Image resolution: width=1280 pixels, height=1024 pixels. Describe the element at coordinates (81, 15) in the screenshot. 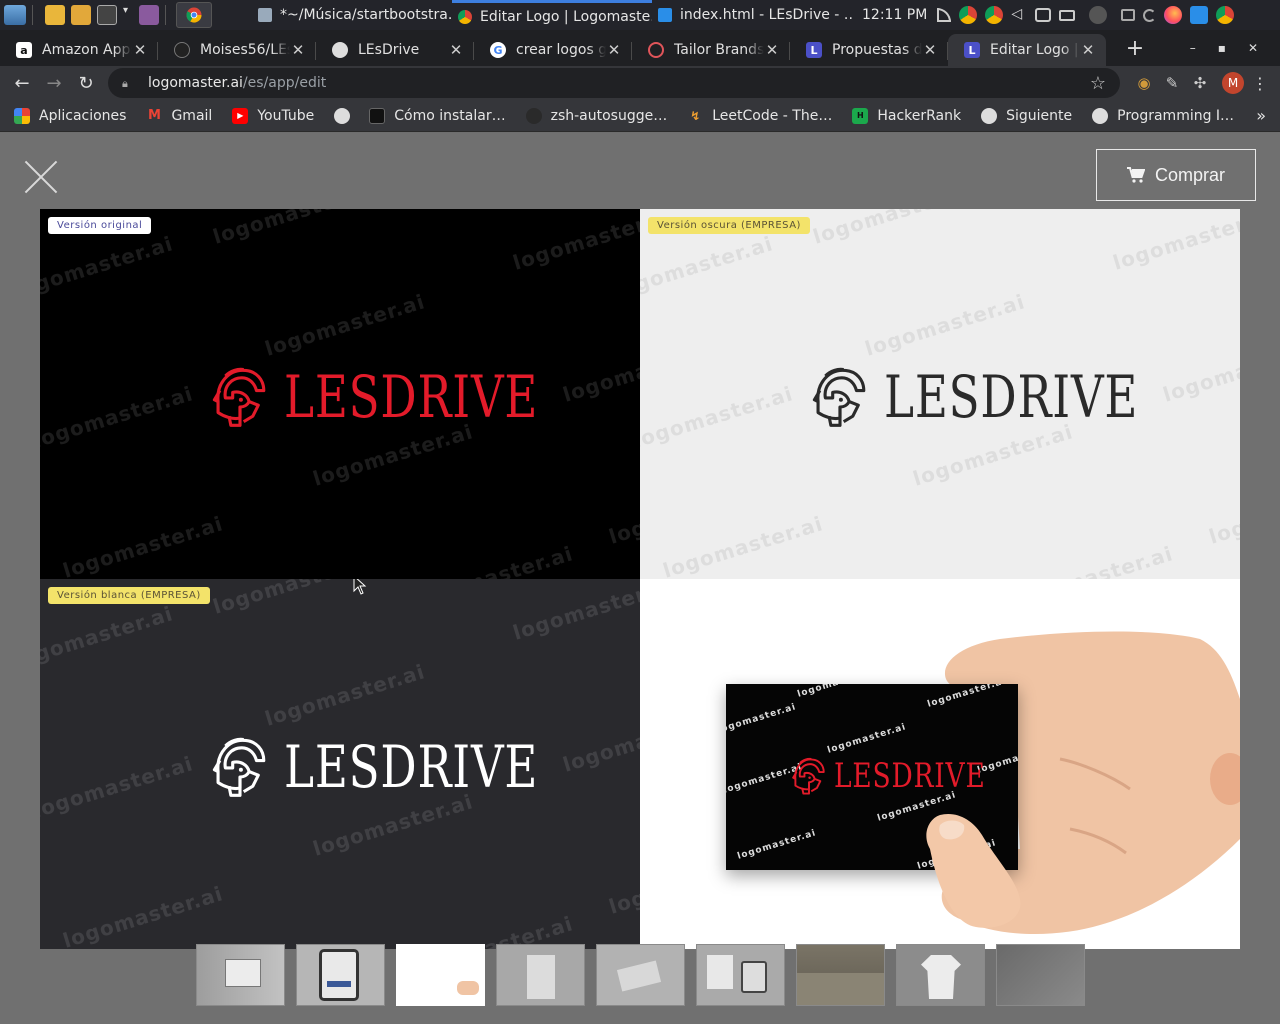

I see `folder-icon` at that location.